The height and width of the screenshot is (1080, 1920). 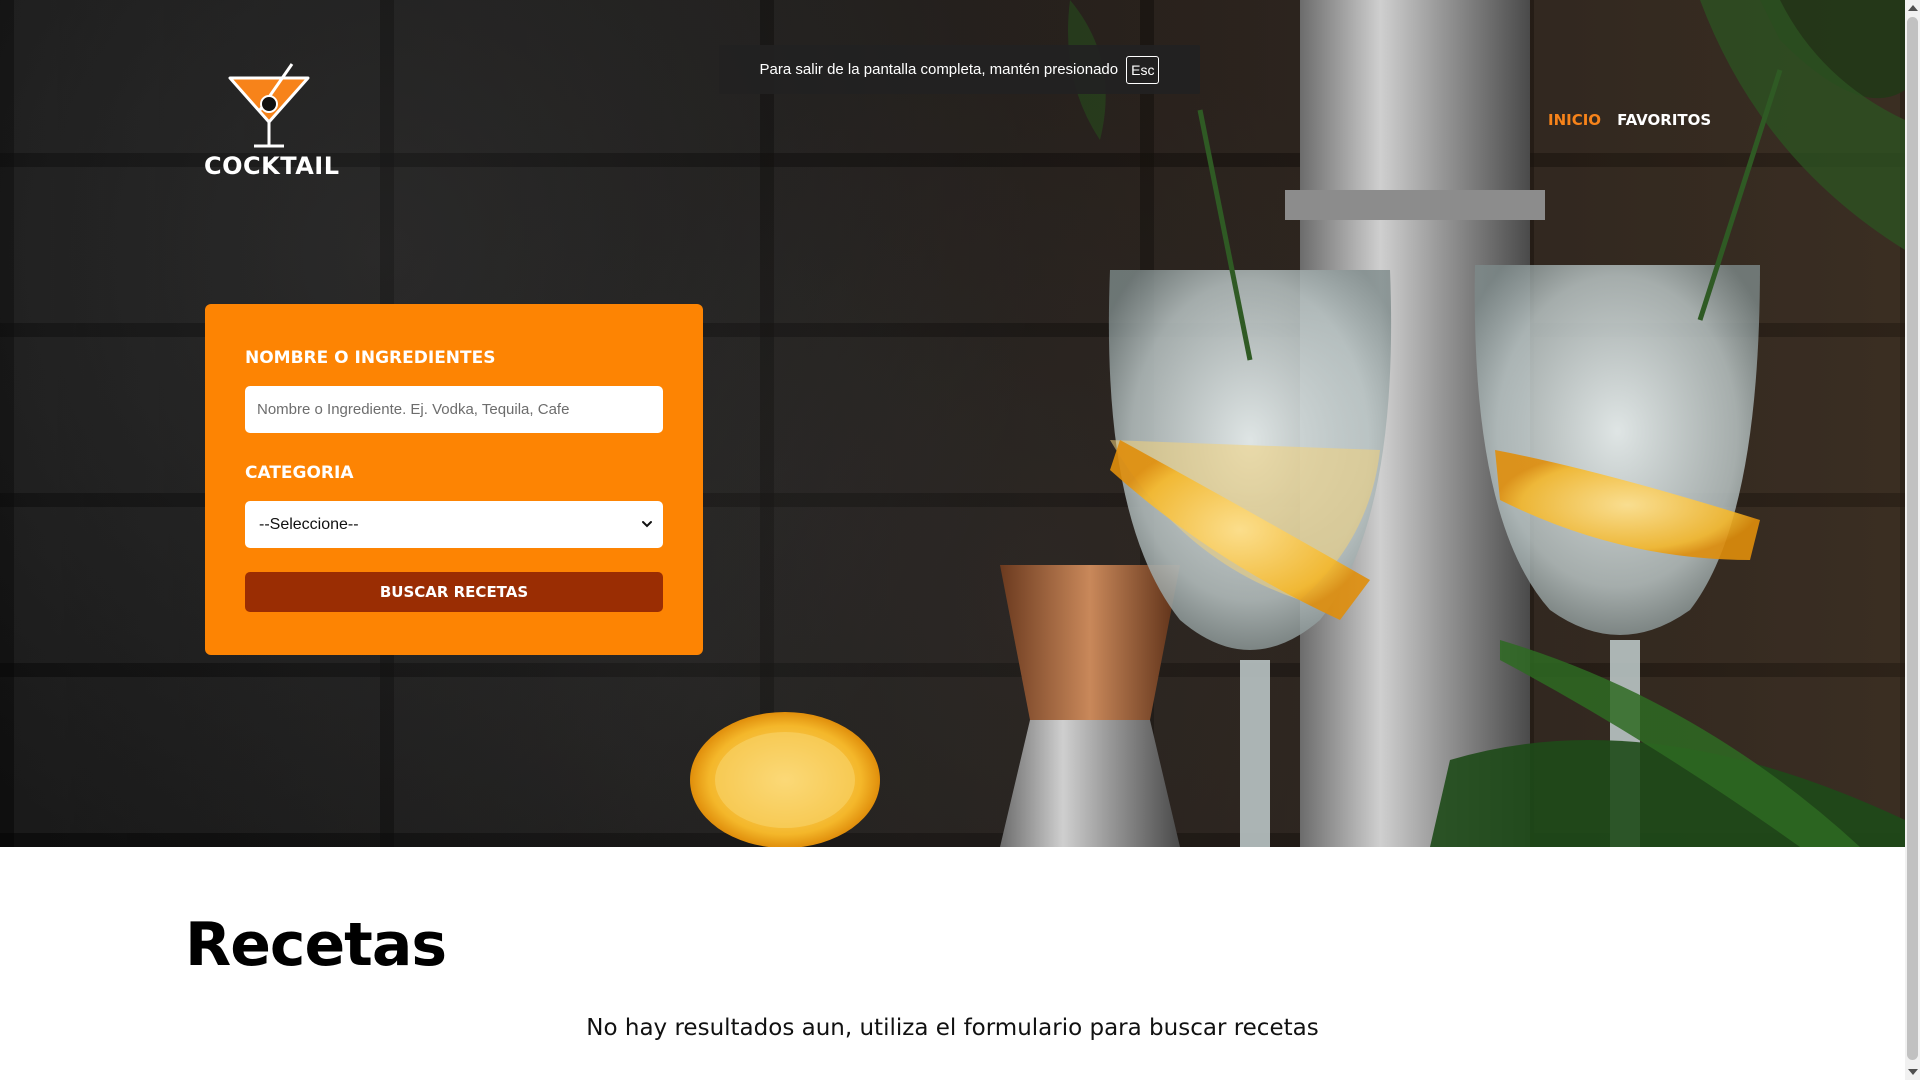 I want to click on scroll-down-arrow-icon, so click(x=1913, y=1072).